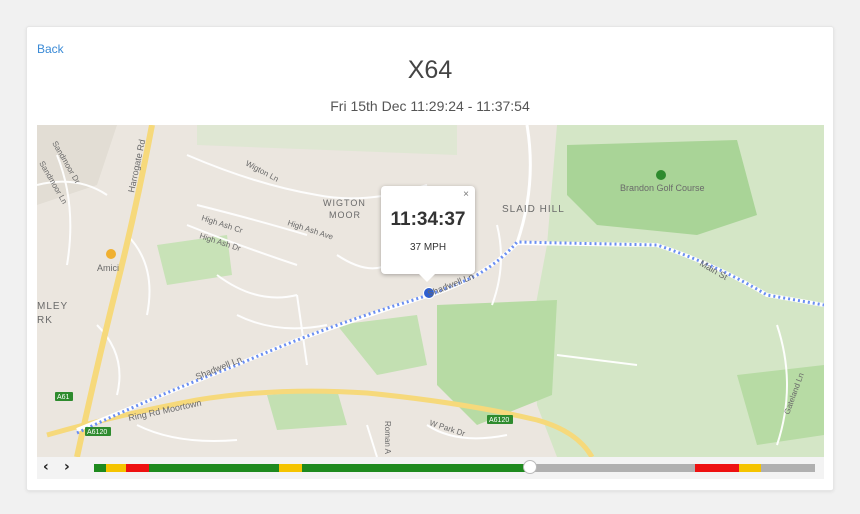 This screenshot has width=860, height=514. What do you see at coordinates (661, 175) in the screenshot?
I see `golf-marker` at bounding box center [661, 175].